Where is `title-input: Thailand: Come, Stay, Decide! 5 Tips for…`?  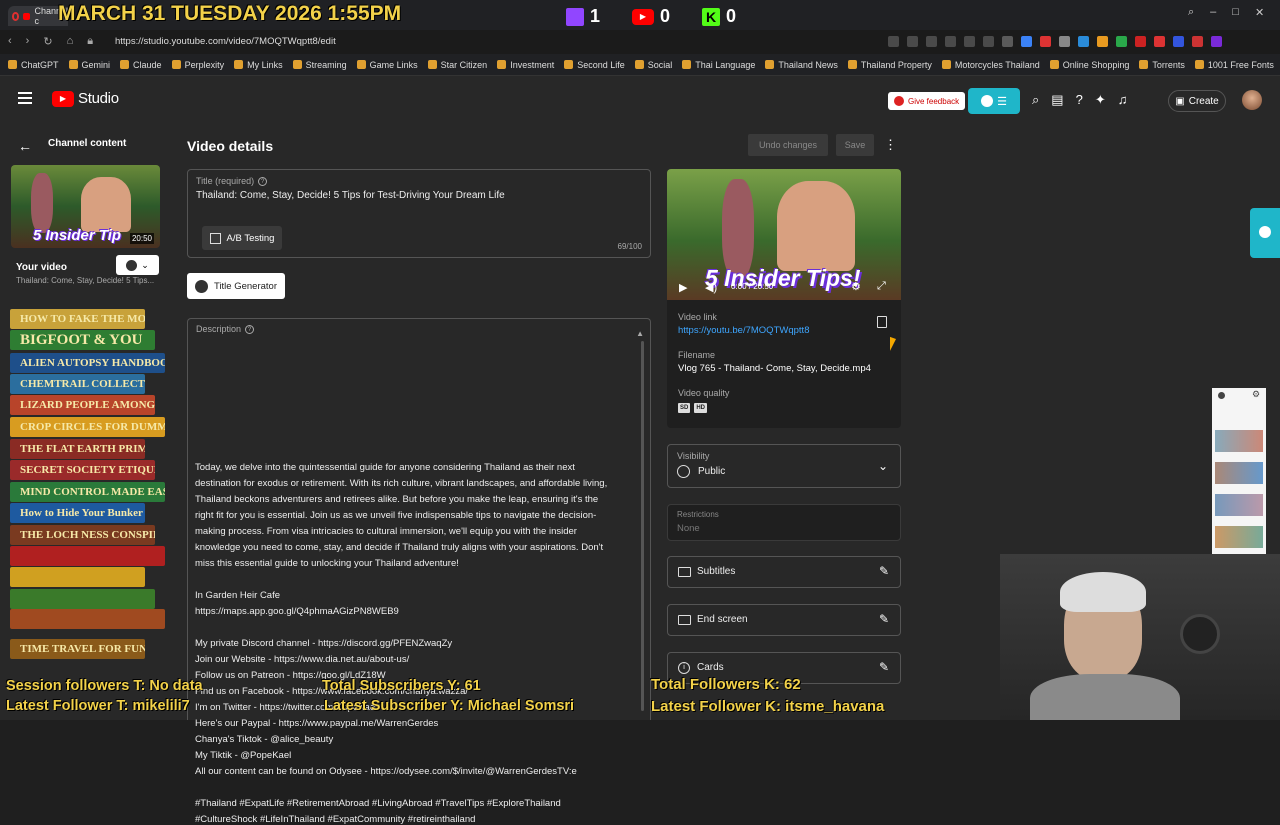 title-input: Thailand: Come, Stay, Decide! 5 Tips for… is located at coordinates (350, 195).